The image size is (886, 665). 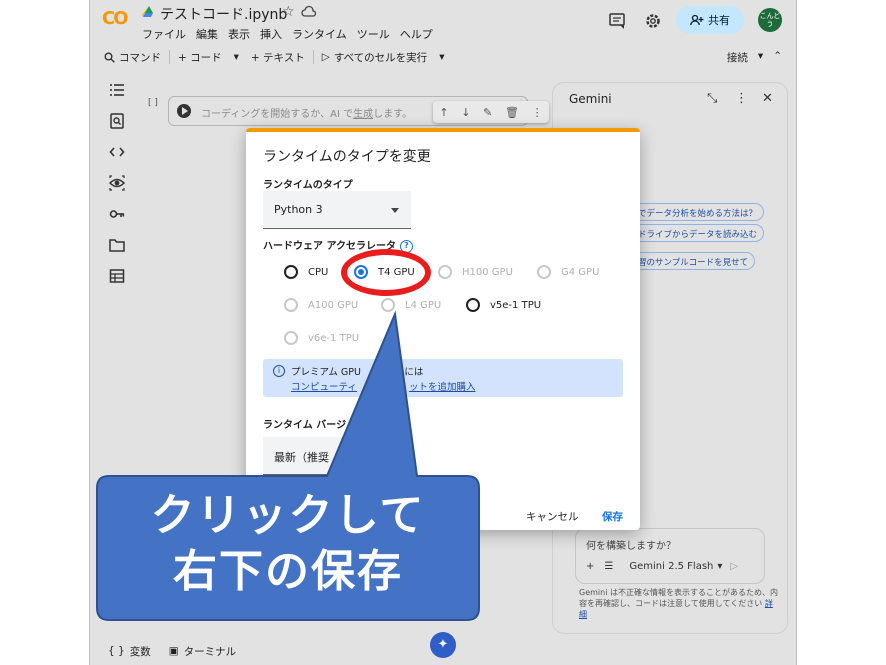 What do you see at coordinates (184, 111) in the screenshot?
I see `run-cell-icon` at bounding box center [184, 111].